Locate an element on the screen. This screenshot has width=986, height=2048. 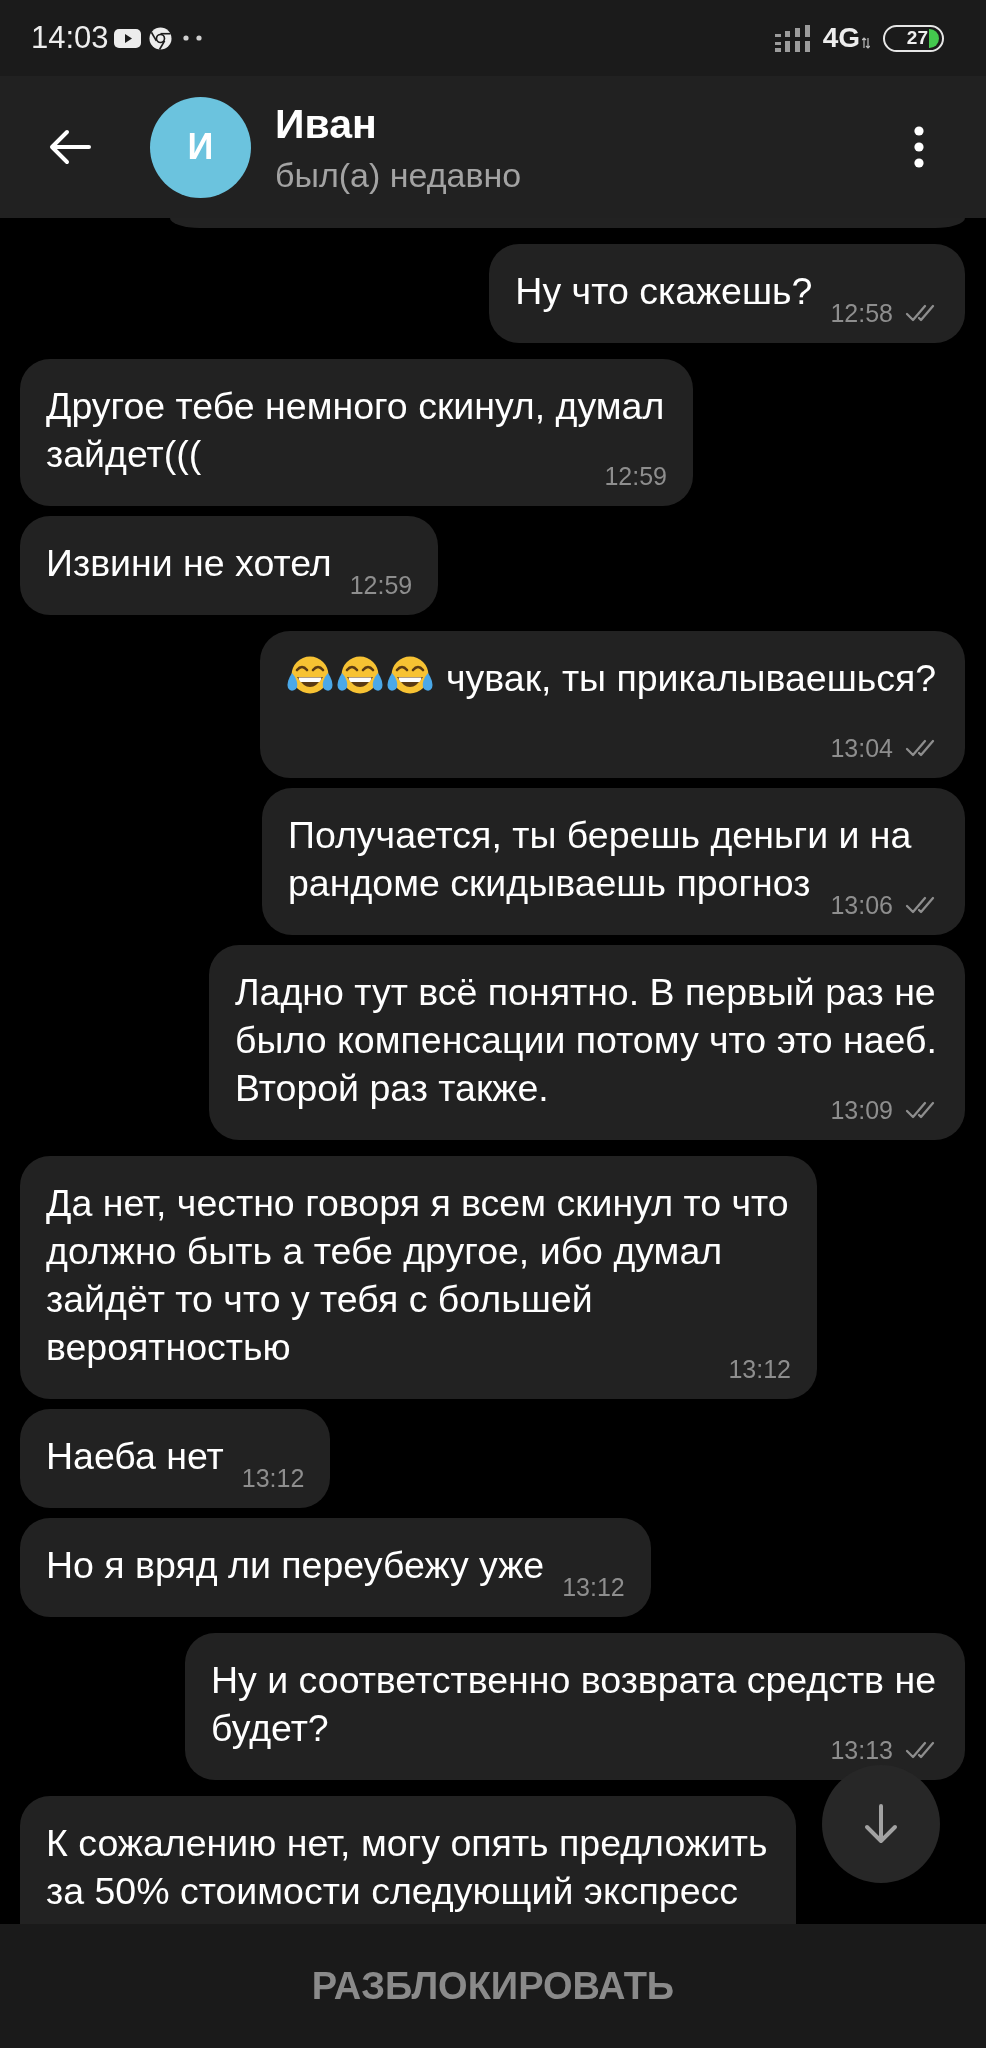
message-time: 13:04 is located at coordinates (861, 748).